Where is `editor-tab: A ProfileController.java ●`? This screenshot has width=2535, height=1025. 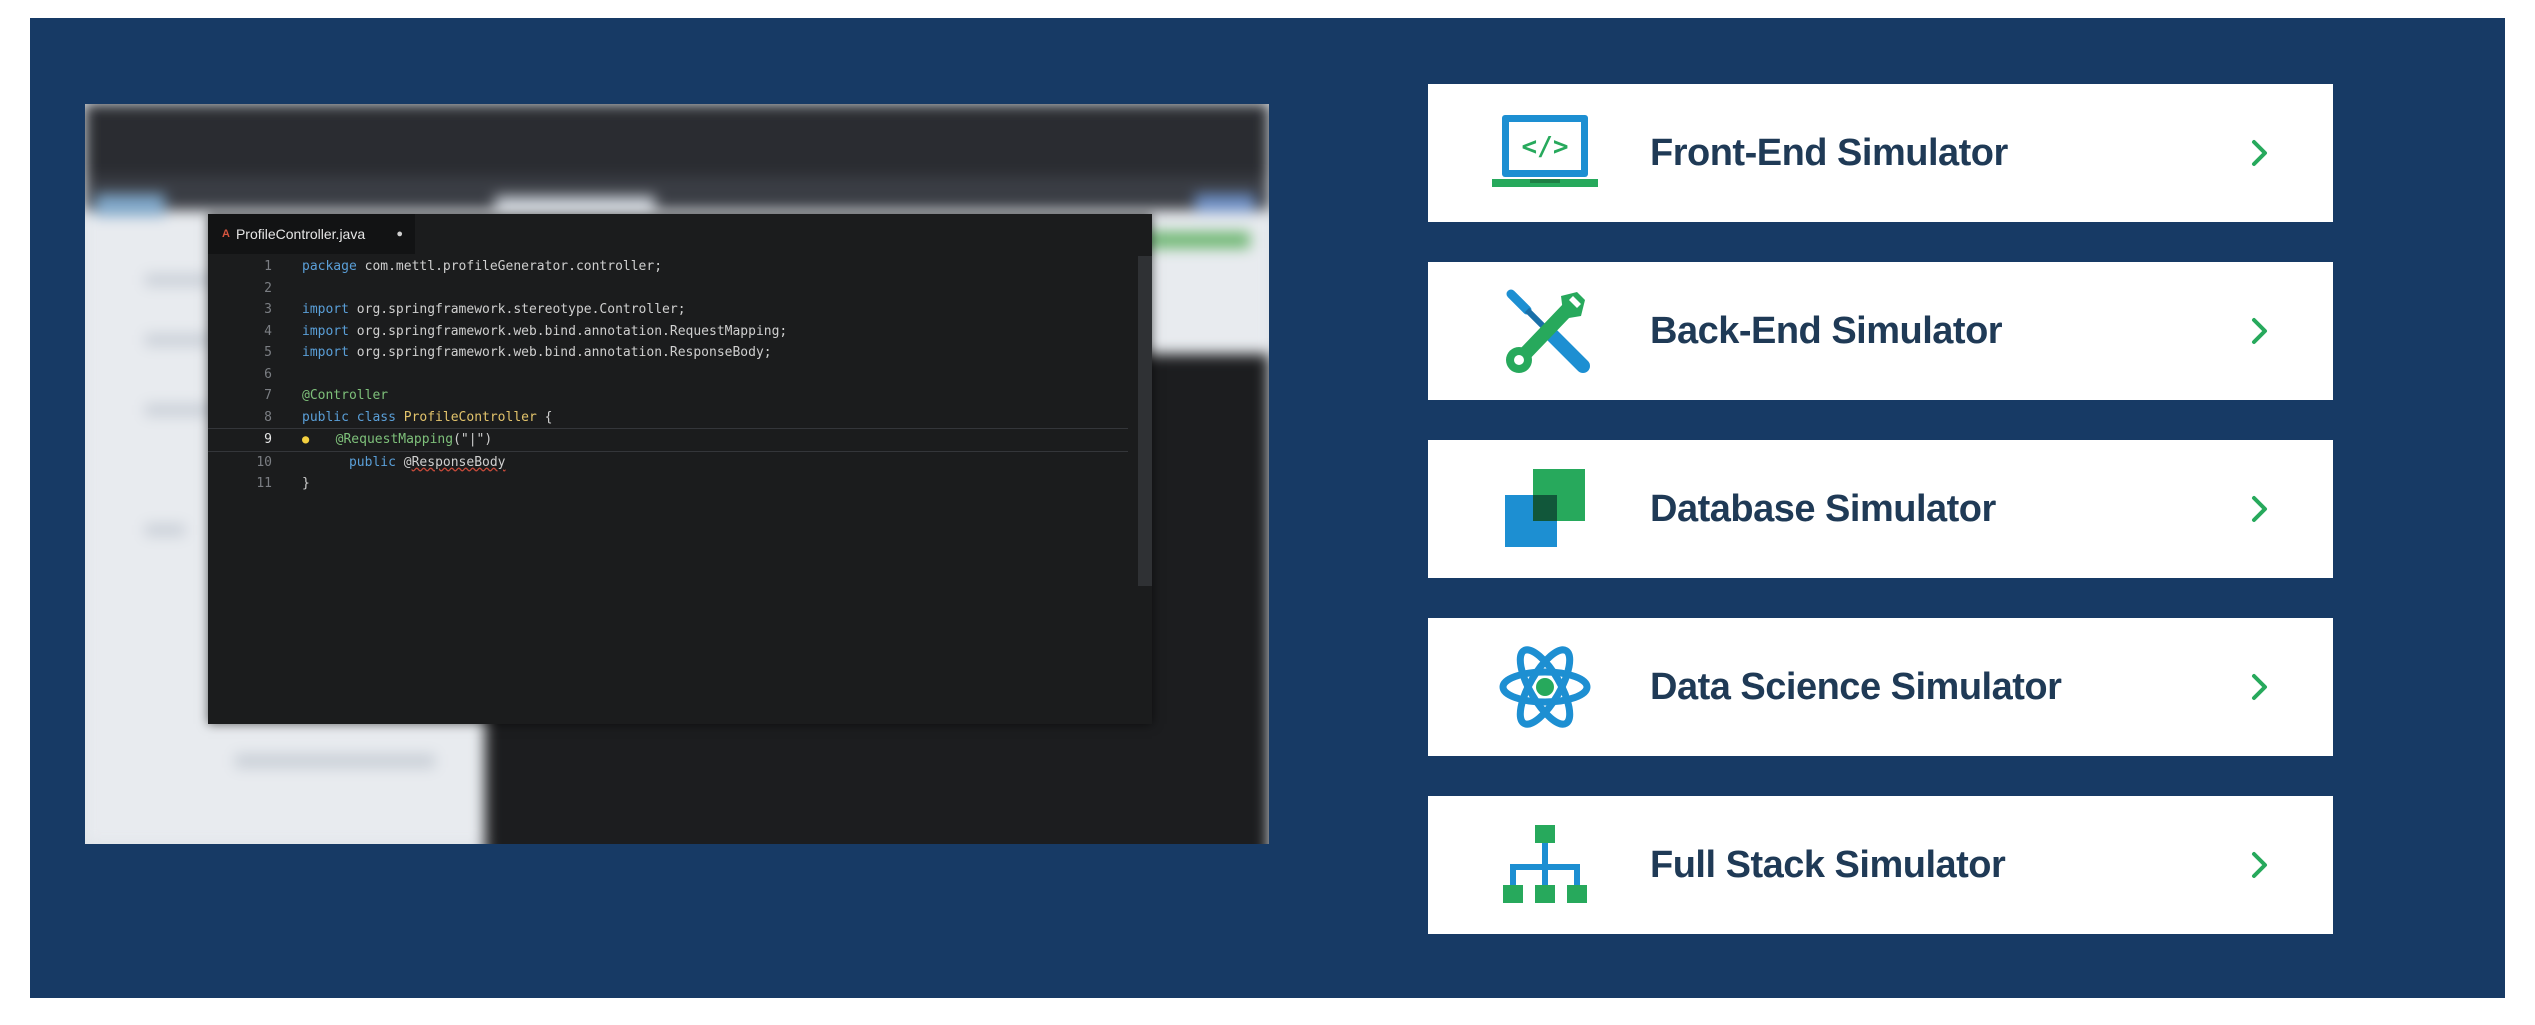
editor-tab: A ProfileController.java ● is located at coordinates (311, 234).